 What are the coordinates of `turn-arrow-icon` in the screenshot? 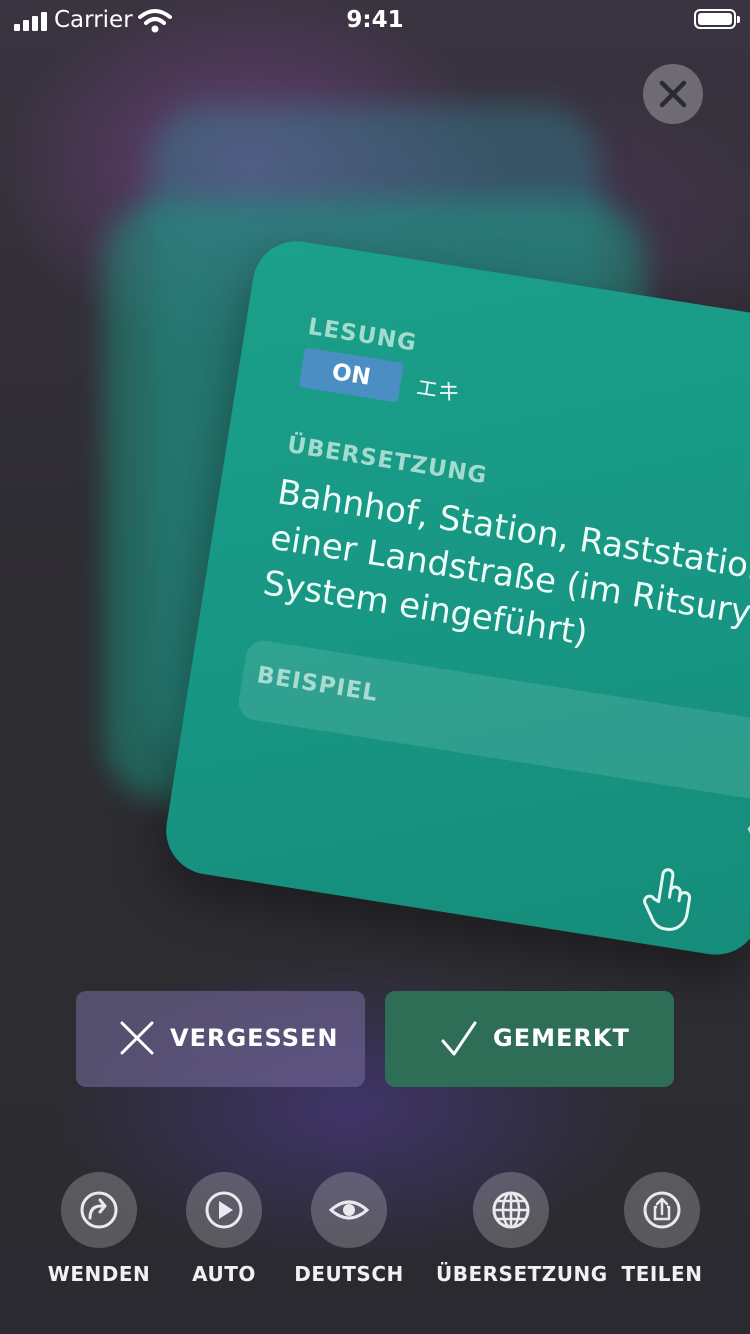 It's located at (99, 1210).